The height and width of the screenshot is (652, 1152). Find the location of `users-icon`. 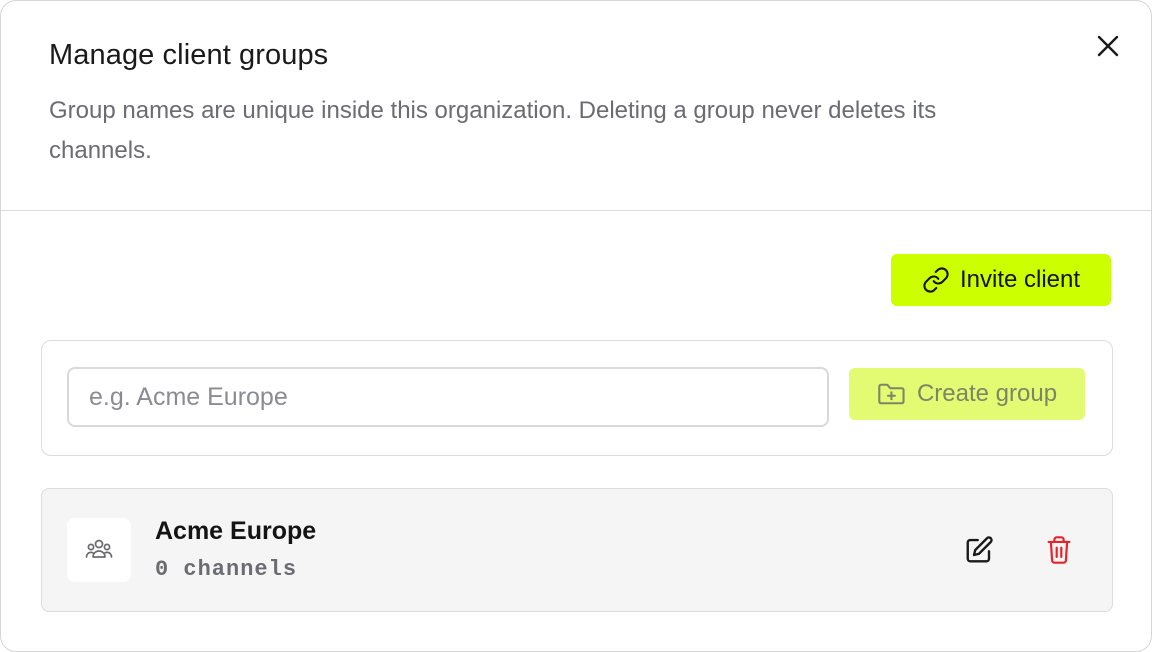

users-icon is located at coordinates (99, 548).